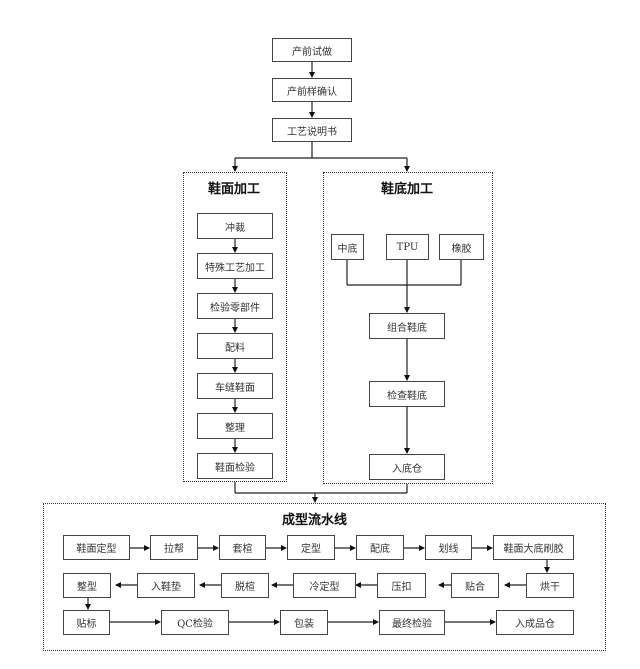 This screenshot has width=640, height=669. I want to click on assembly-step: 贴合, so click(475, 585).